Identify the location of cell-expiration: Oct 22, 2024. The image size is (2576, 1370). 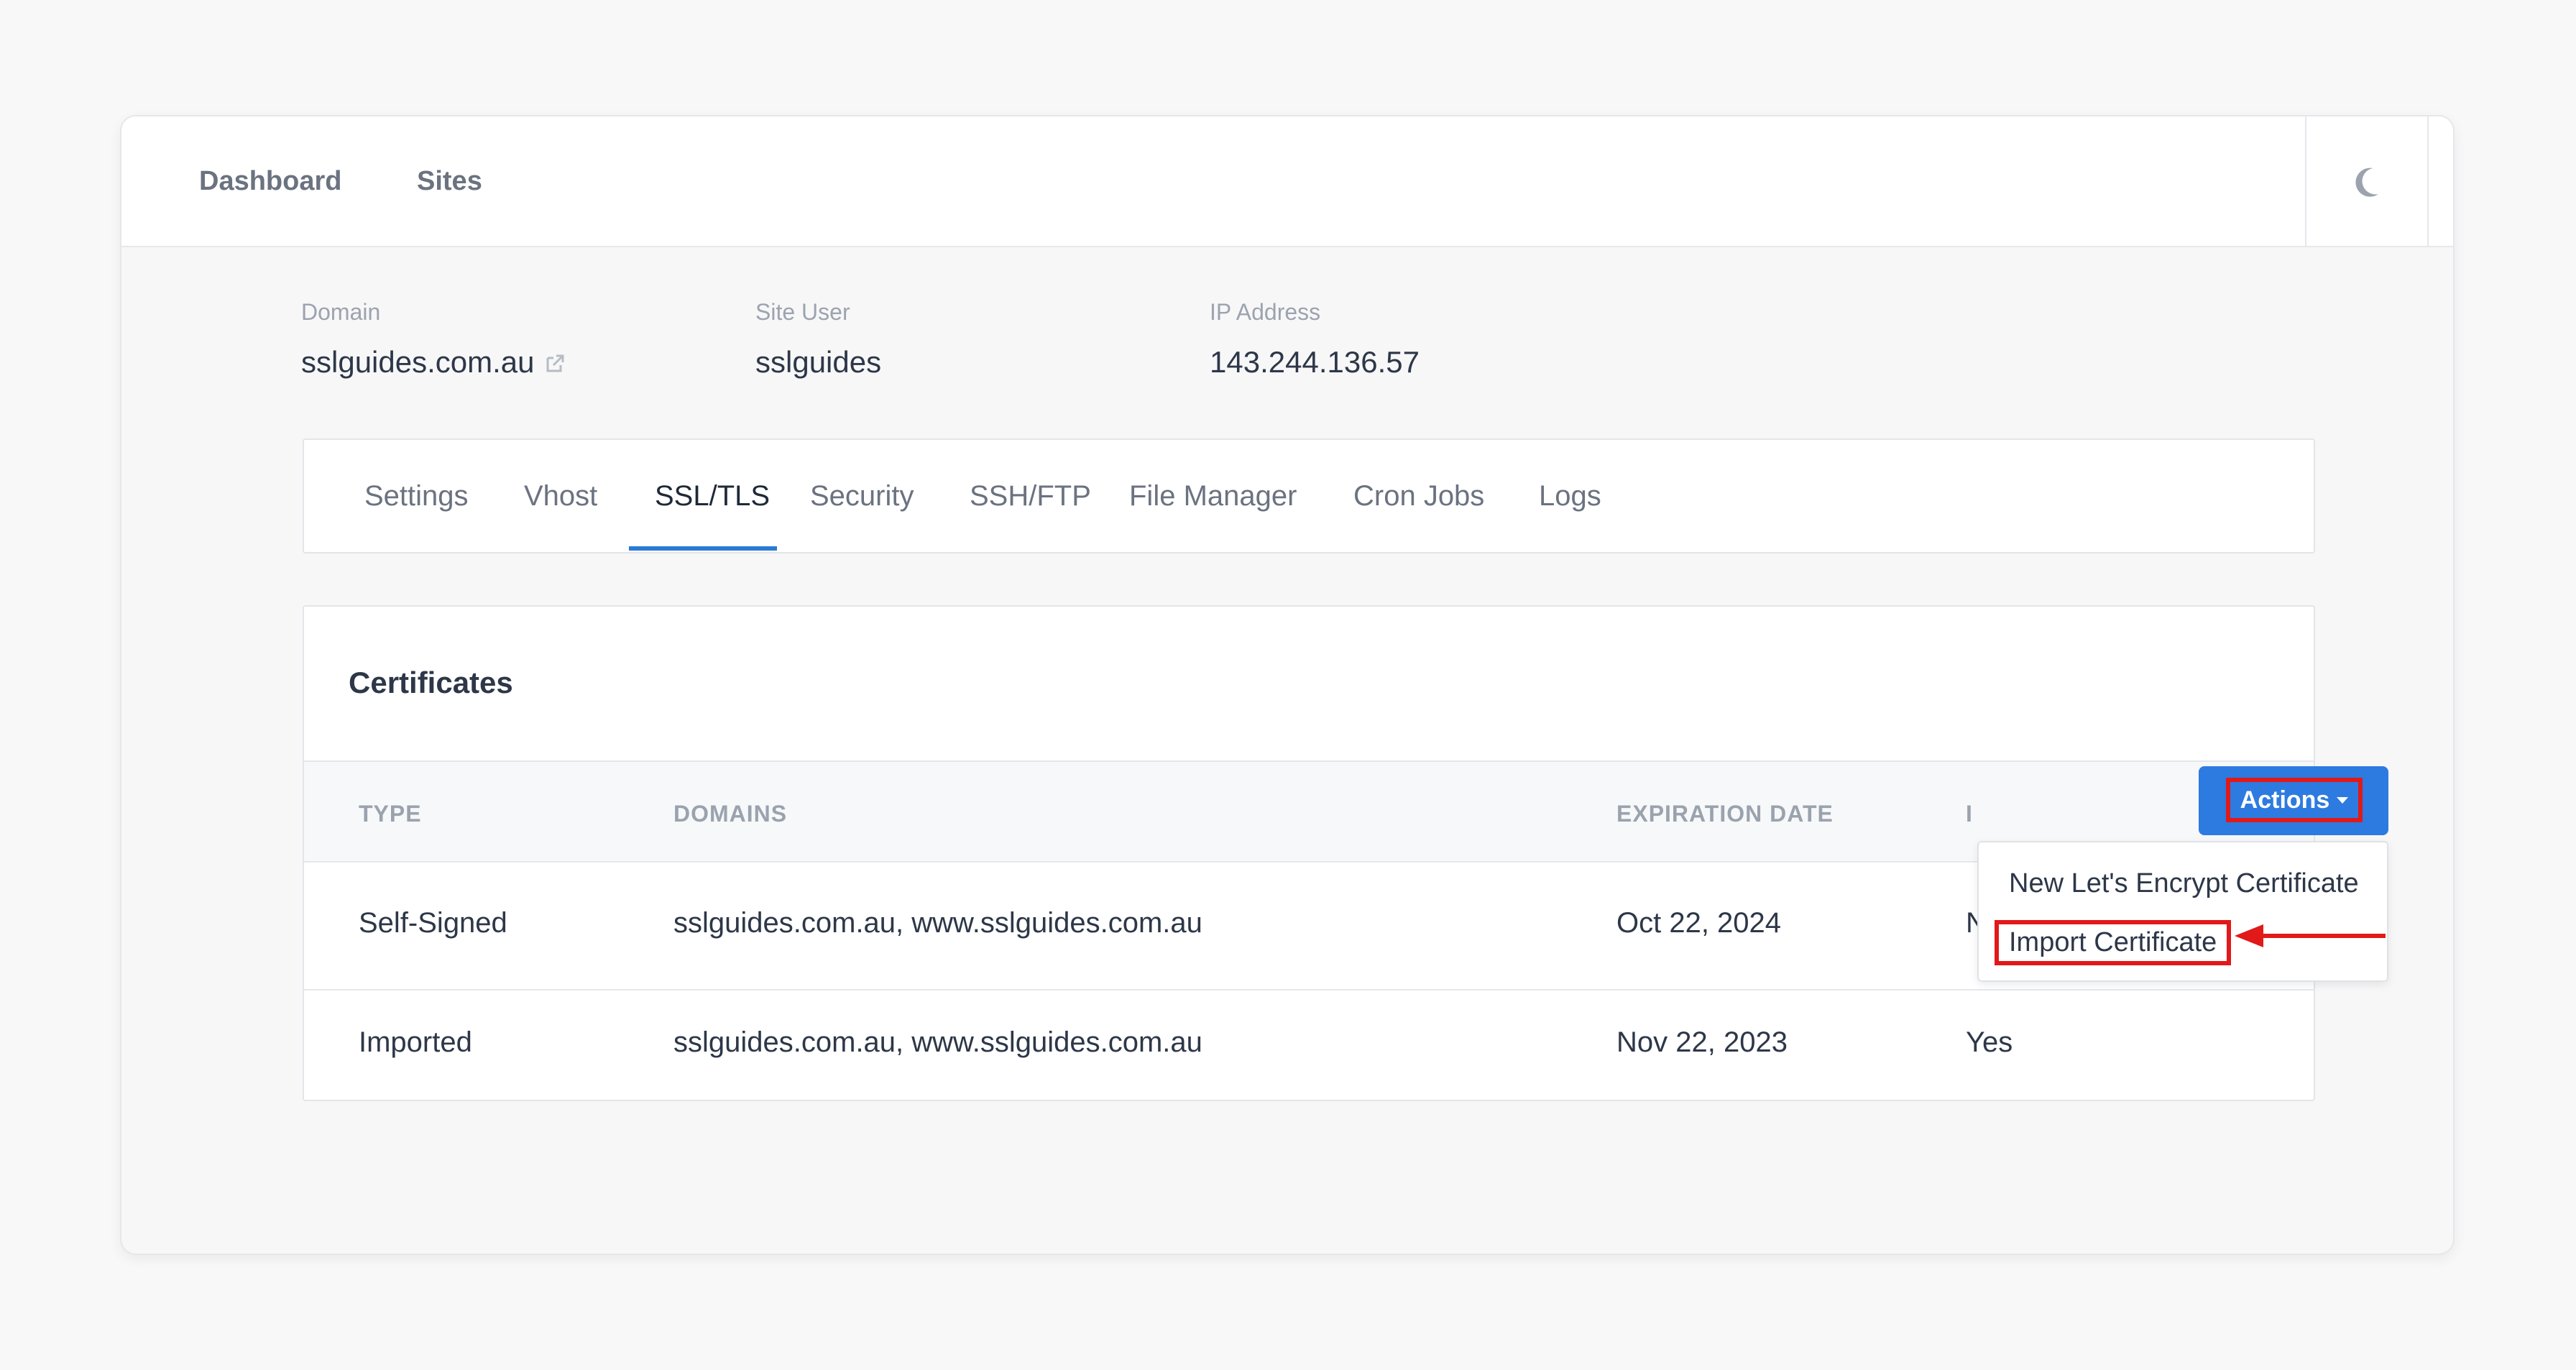
(1699, 923).